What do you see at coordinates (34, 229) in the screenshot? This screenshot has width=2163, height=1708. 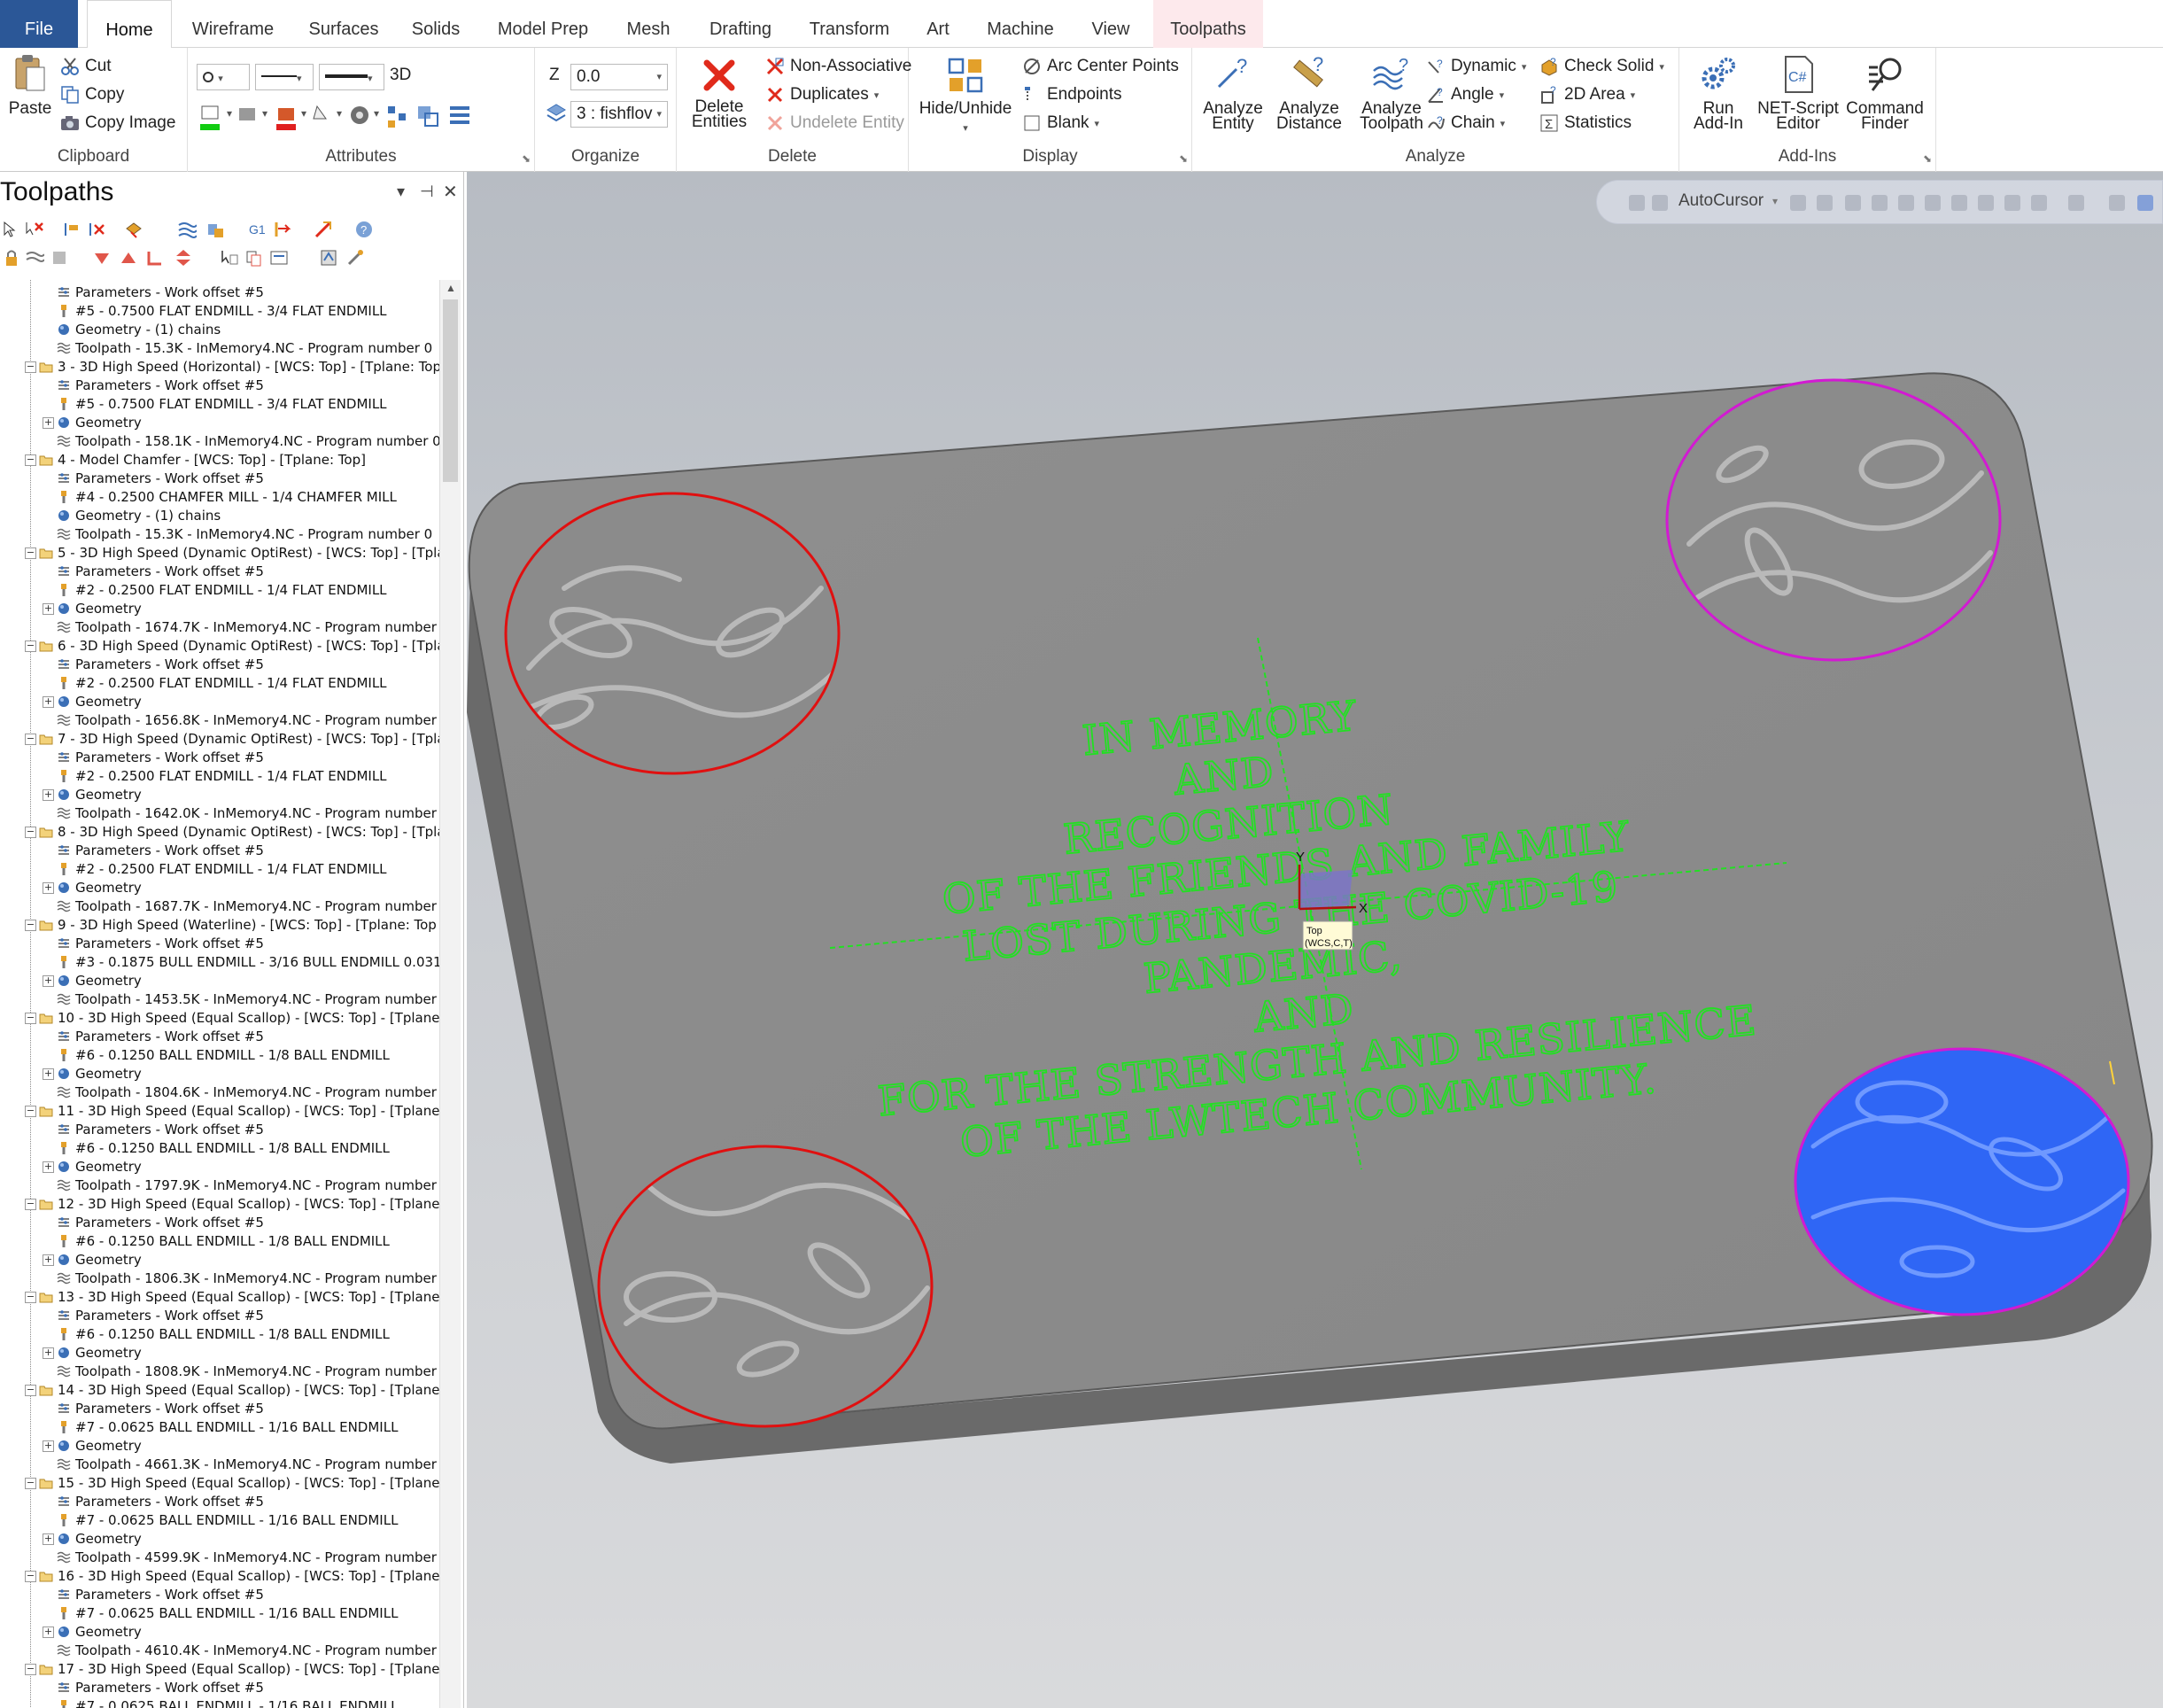 I see `deselect-operations-icon` at bounding box center [34, 229].